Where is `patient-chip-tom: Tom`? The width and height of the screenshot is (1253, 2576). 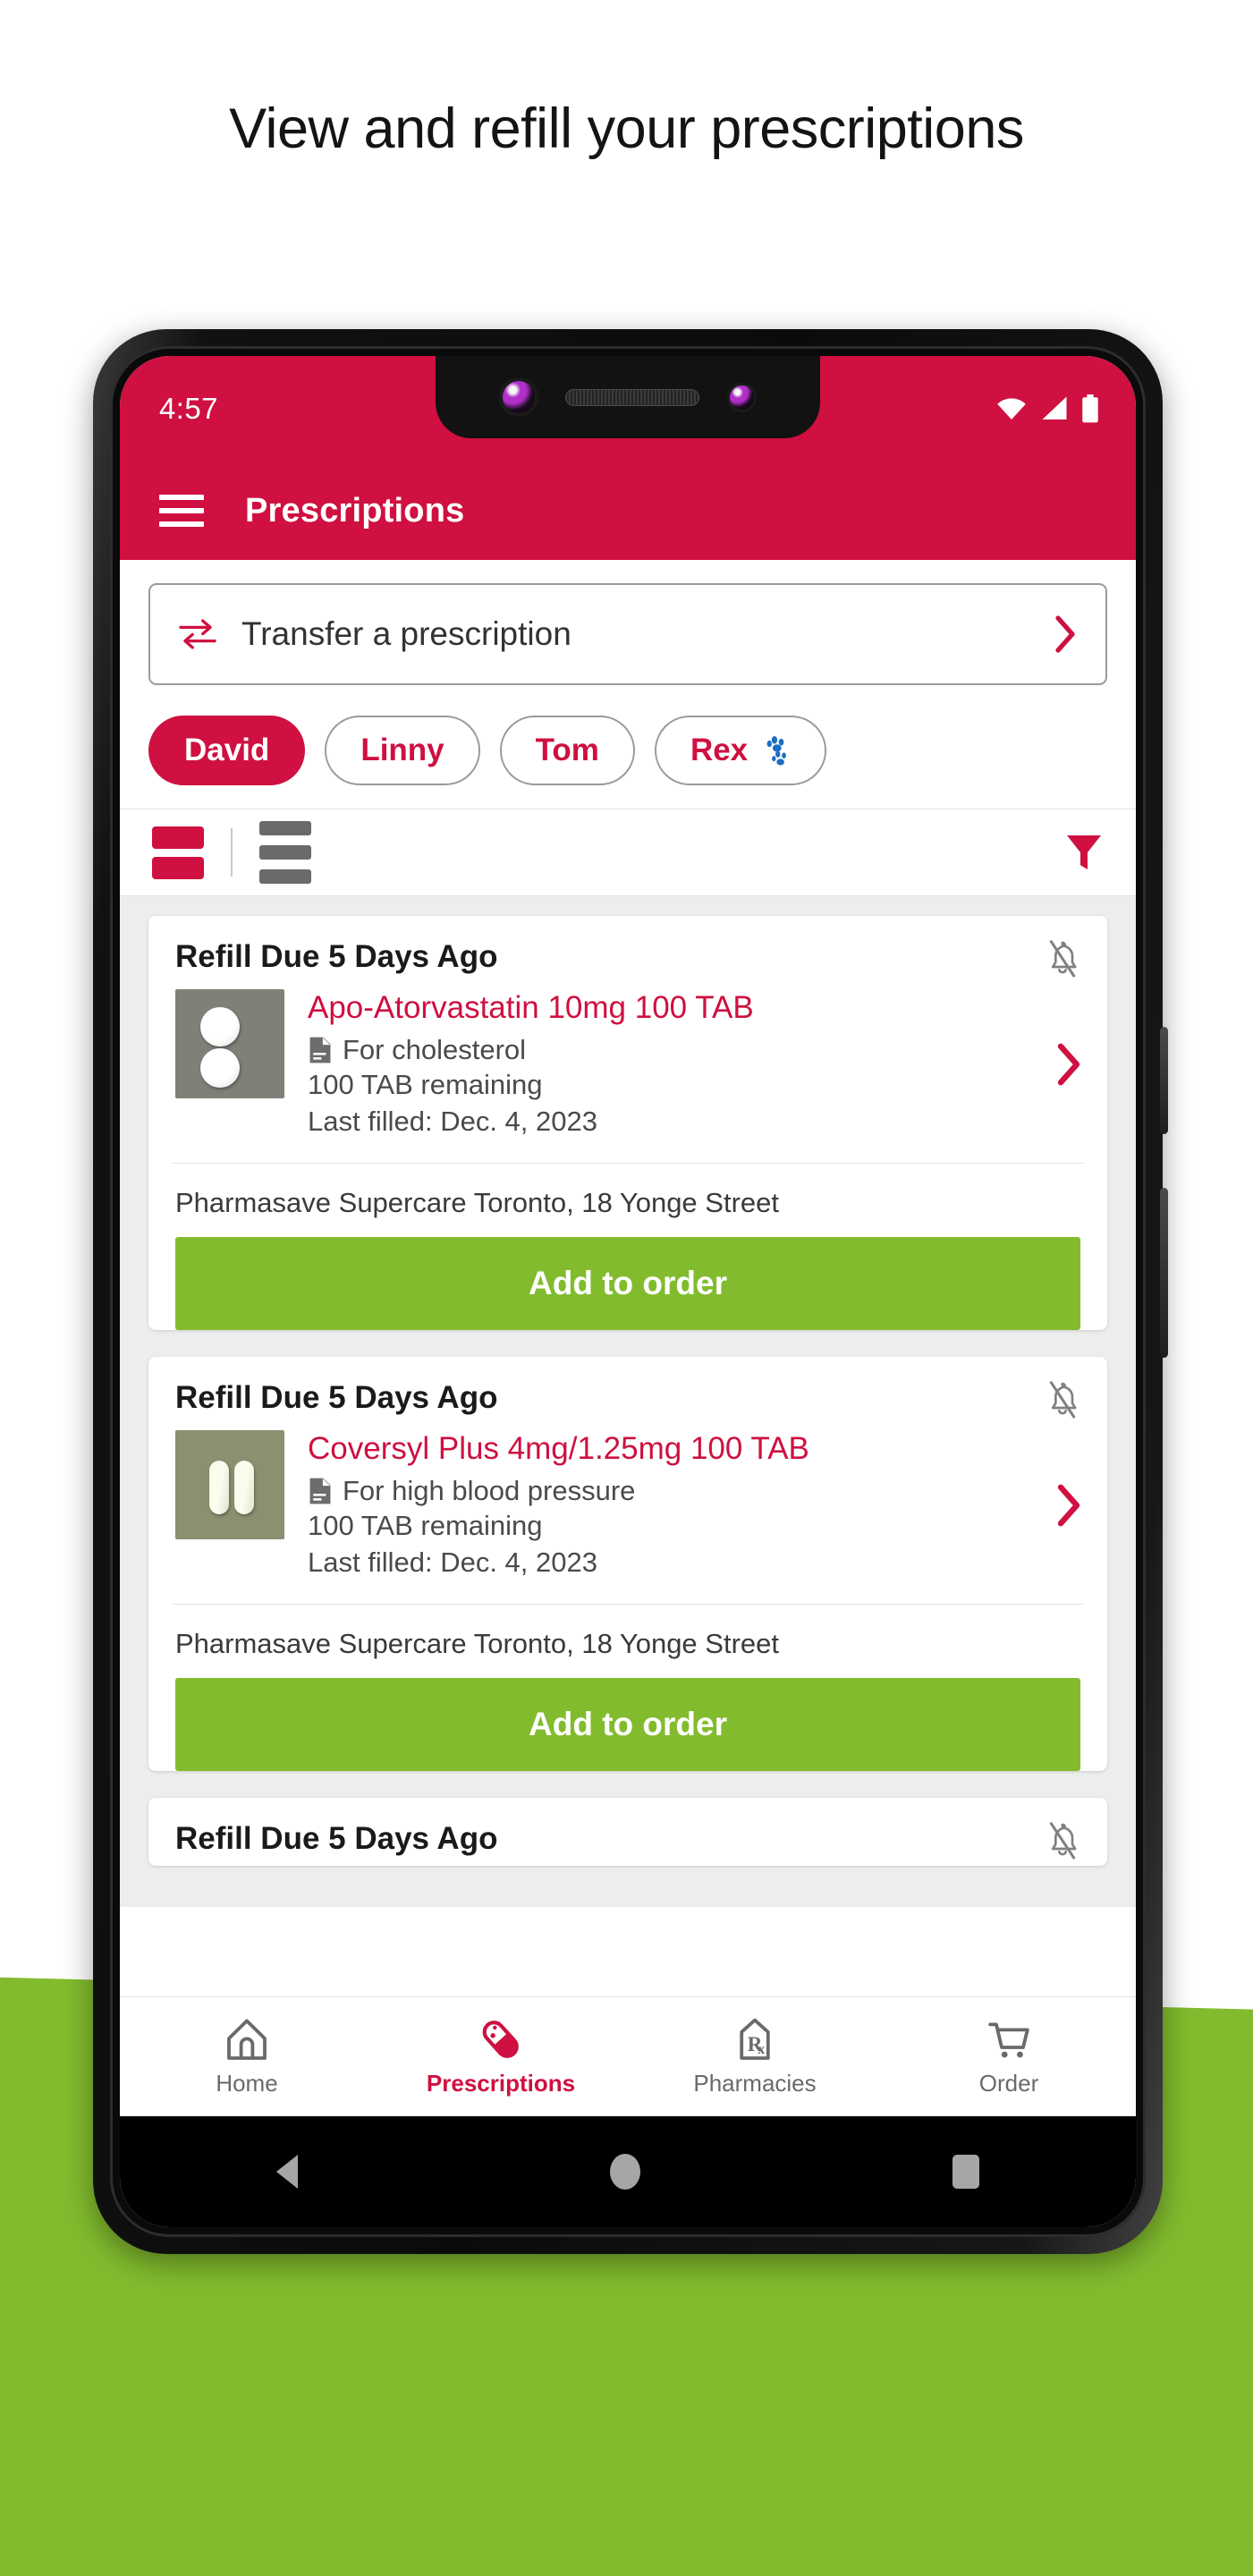 patient-chip-tom: Tom is located at coordinates (567, 750).